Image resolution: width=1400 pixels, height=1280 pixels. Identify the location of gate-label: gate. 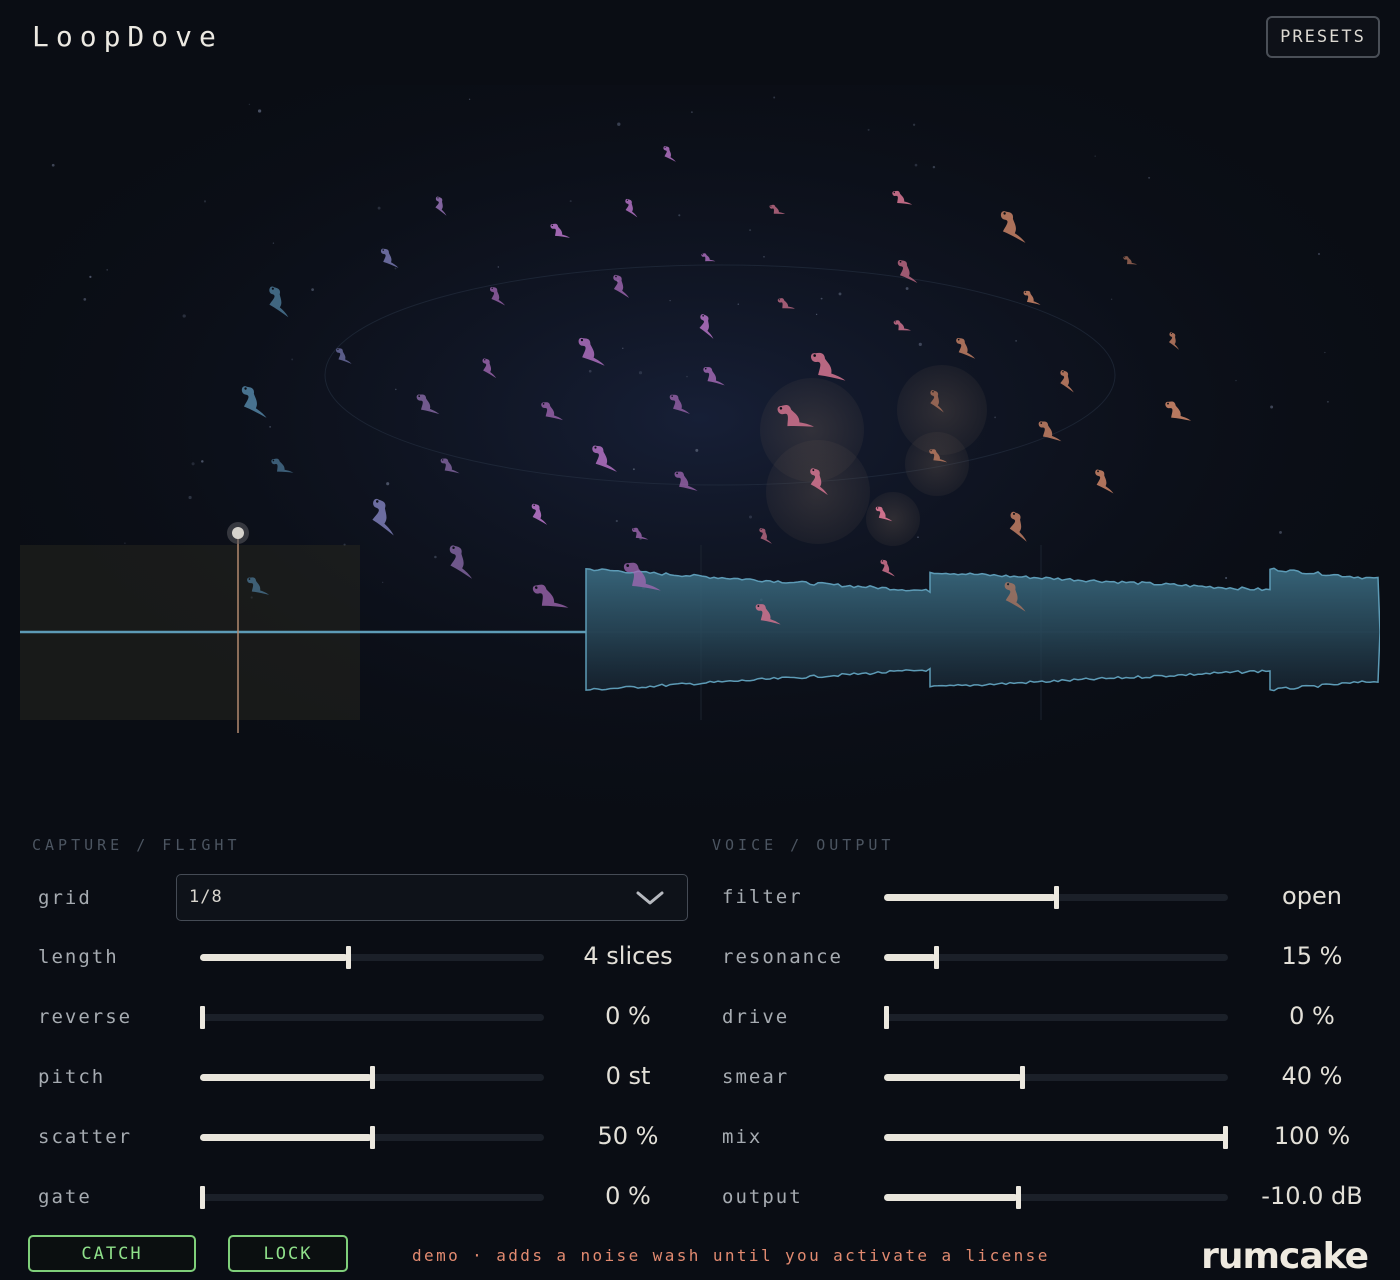
(65, 1197).